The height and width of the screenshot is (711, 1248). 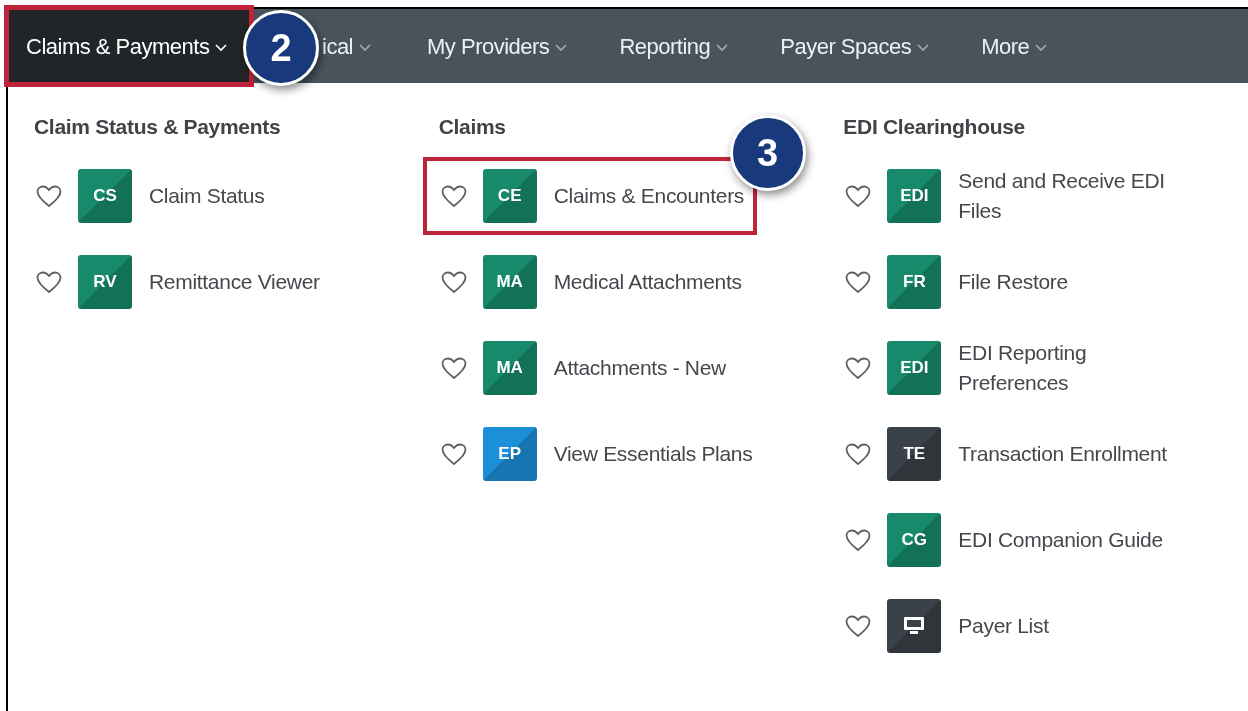 What do you see at coordinates (914, 540) in the screenshot?
I see `app-tile: CG` at bounding box center [914, 540].